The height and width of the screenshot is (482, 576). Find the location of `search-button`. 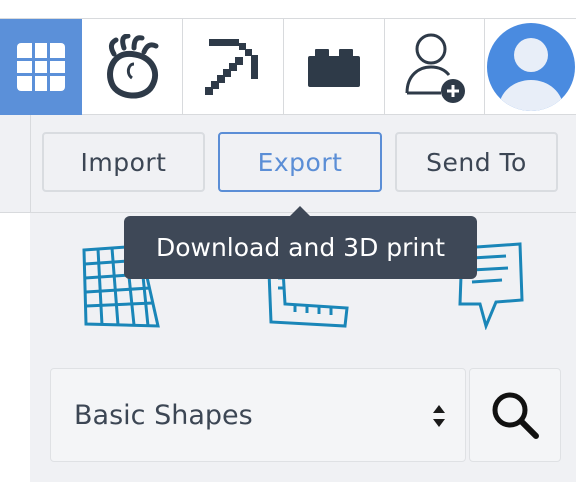

search-button is located at coordinates (515, 415).